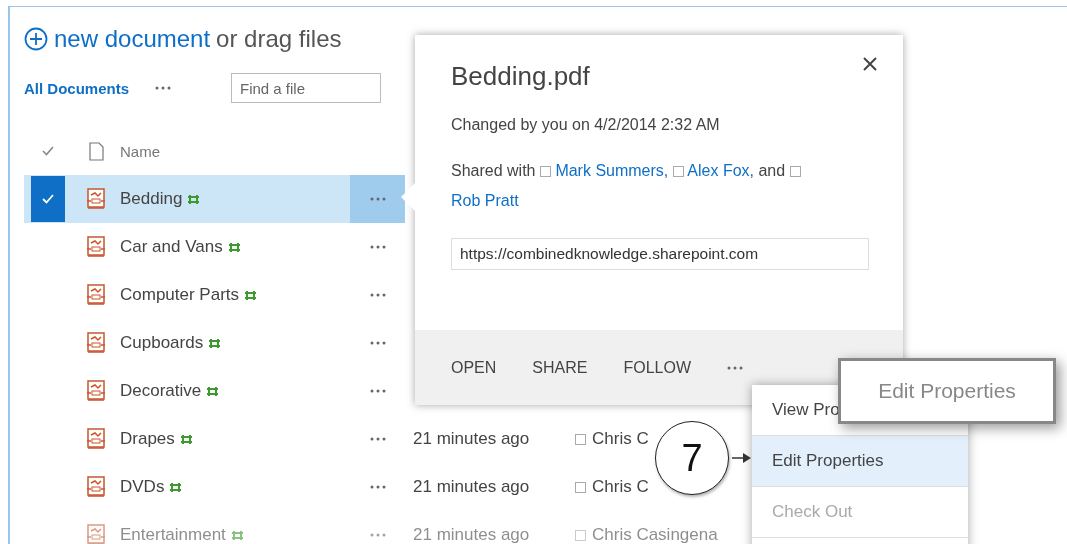  I want to click on changed-text: Changed by you on 4/2/2014 2:32 AM, so click(586, 125).